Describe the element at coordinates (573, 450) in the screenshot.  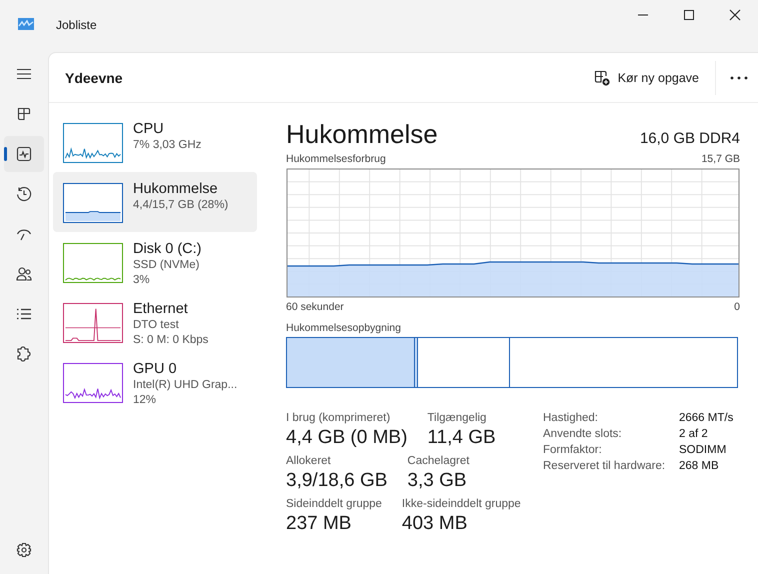
I see `spec-label: Formfaktor:` at that location.